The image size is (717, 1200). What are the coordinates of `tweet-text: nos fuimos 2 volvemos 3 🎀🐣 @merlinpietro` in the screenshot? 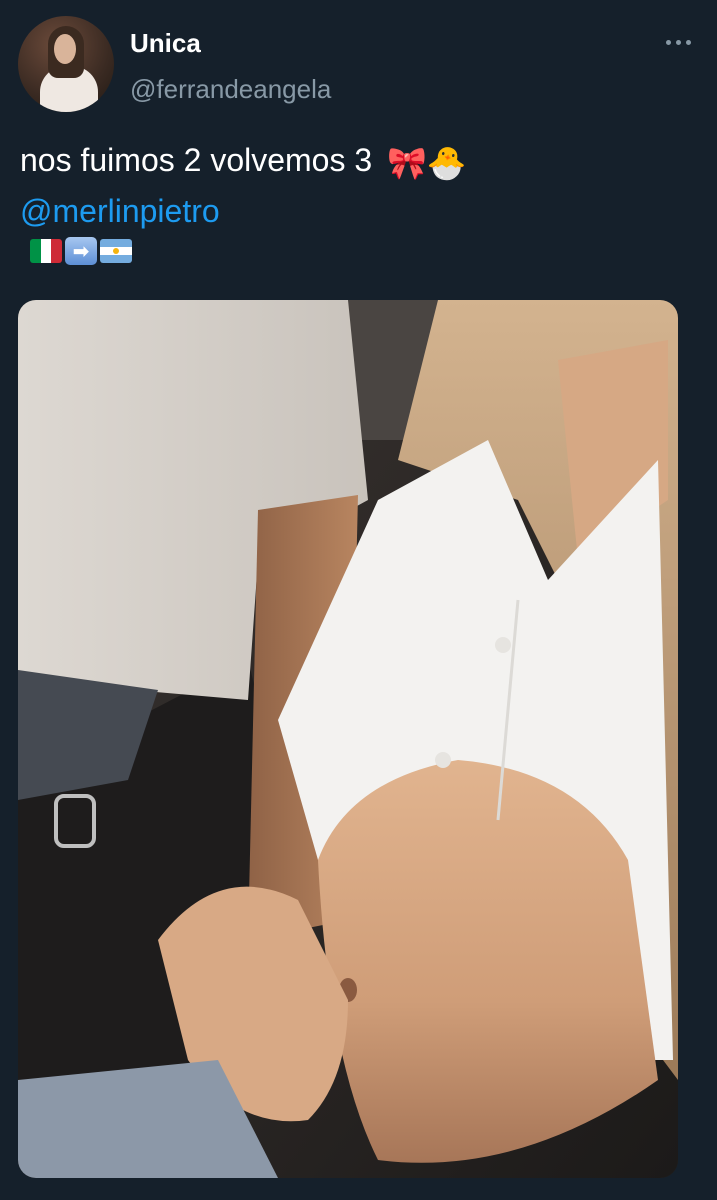 It's located at (360, 185).